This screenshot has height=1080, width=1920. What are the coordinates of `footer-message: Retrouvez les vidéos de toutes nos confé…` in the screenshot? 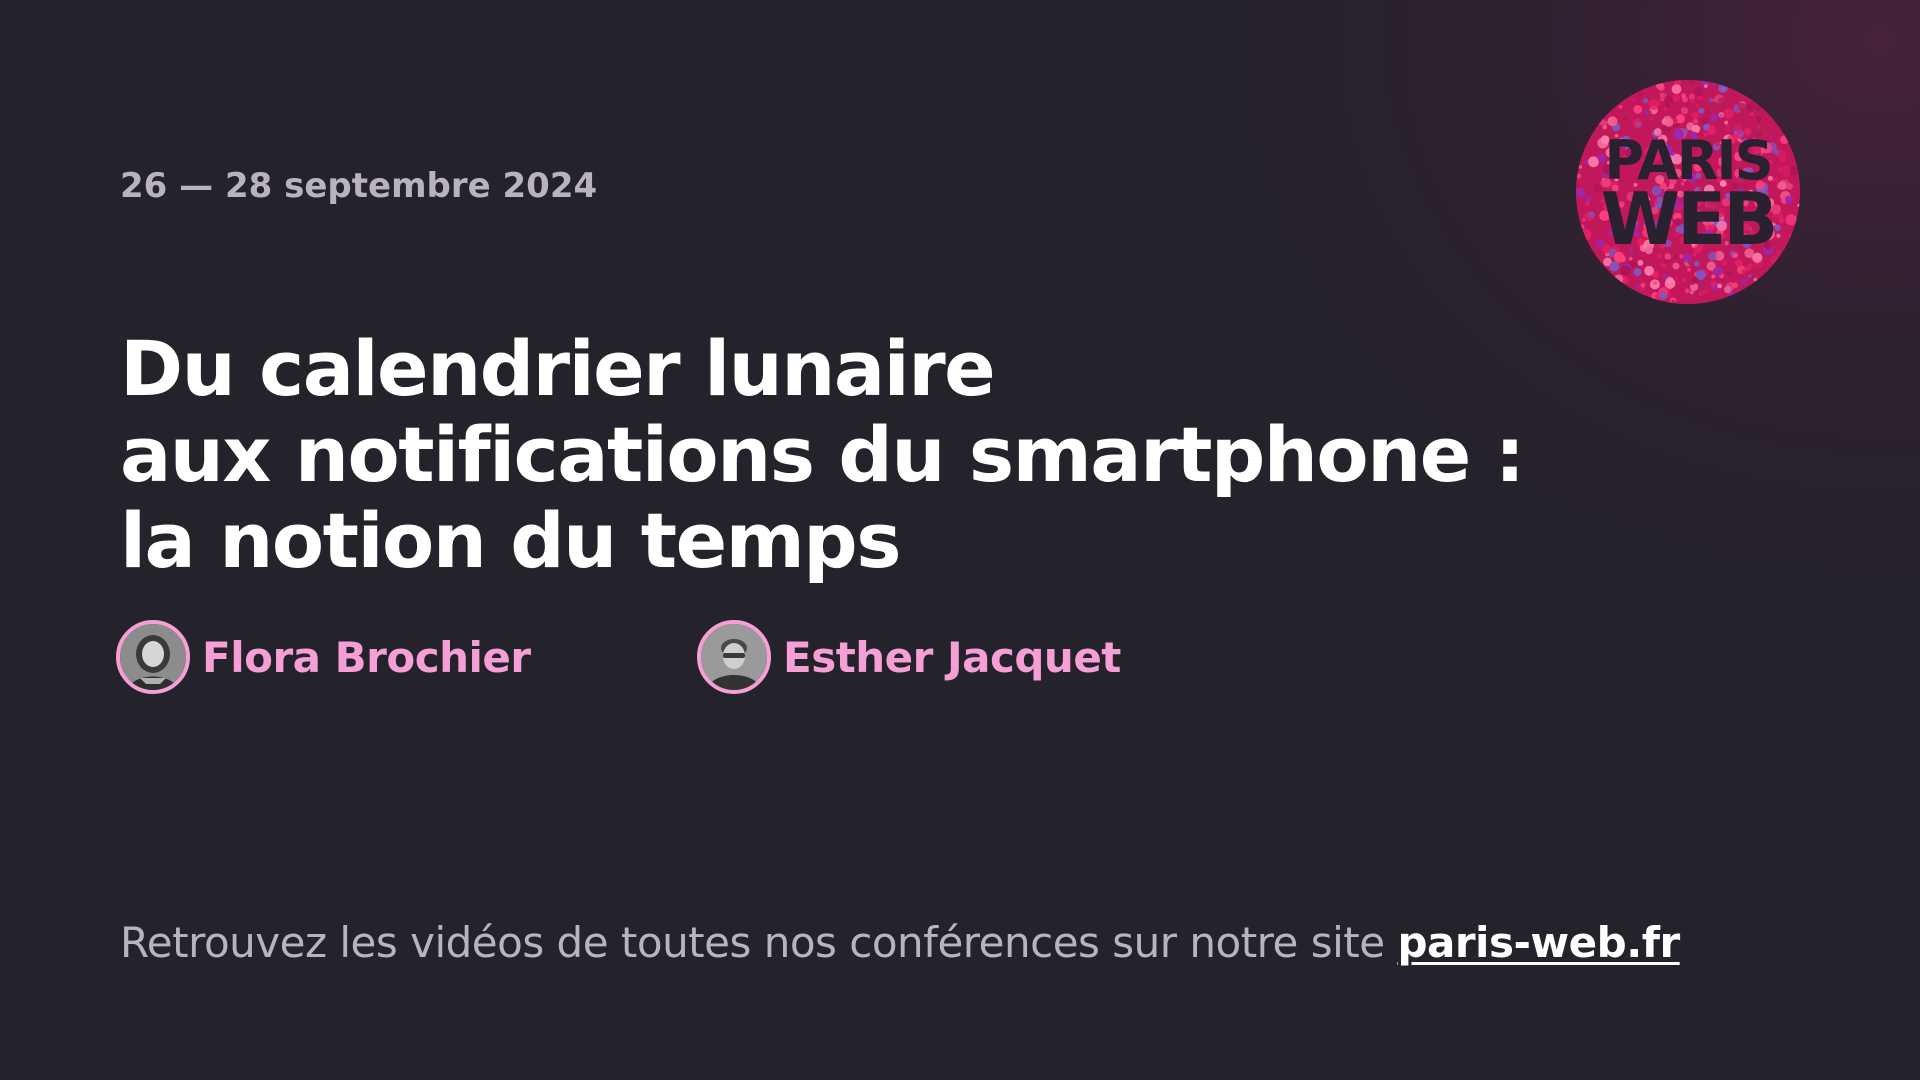 It's located at (752, 942).